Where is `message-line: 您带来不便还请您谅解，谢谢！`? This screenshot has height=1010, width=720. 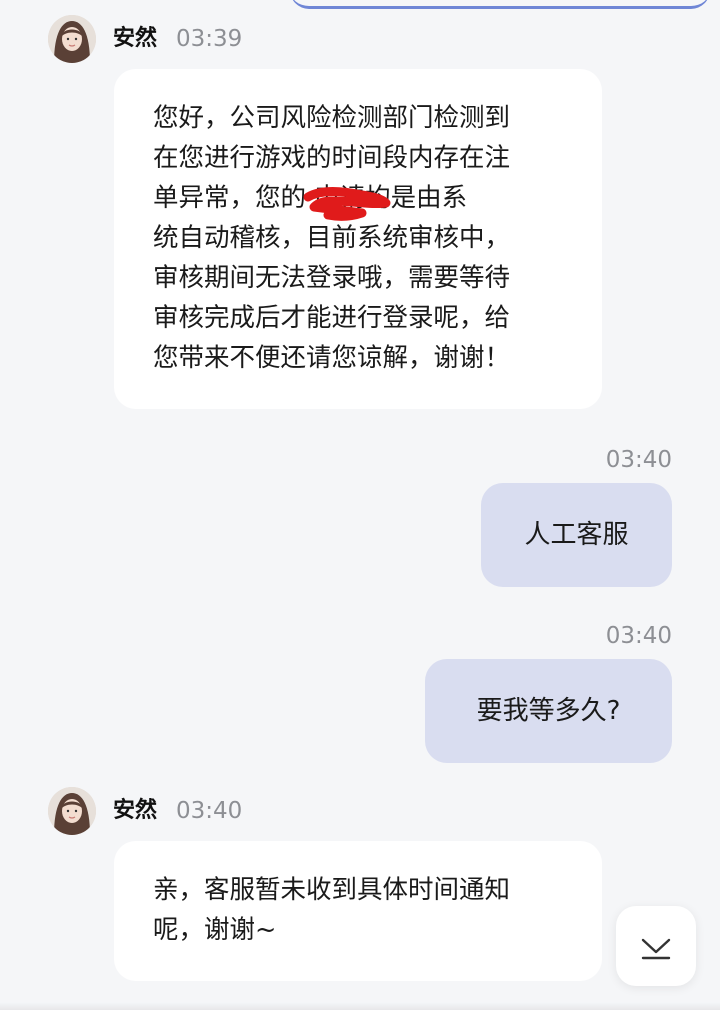
message-line: 您带来不便还请您谅解，谢谢！ is located at coordinates (332, 358).